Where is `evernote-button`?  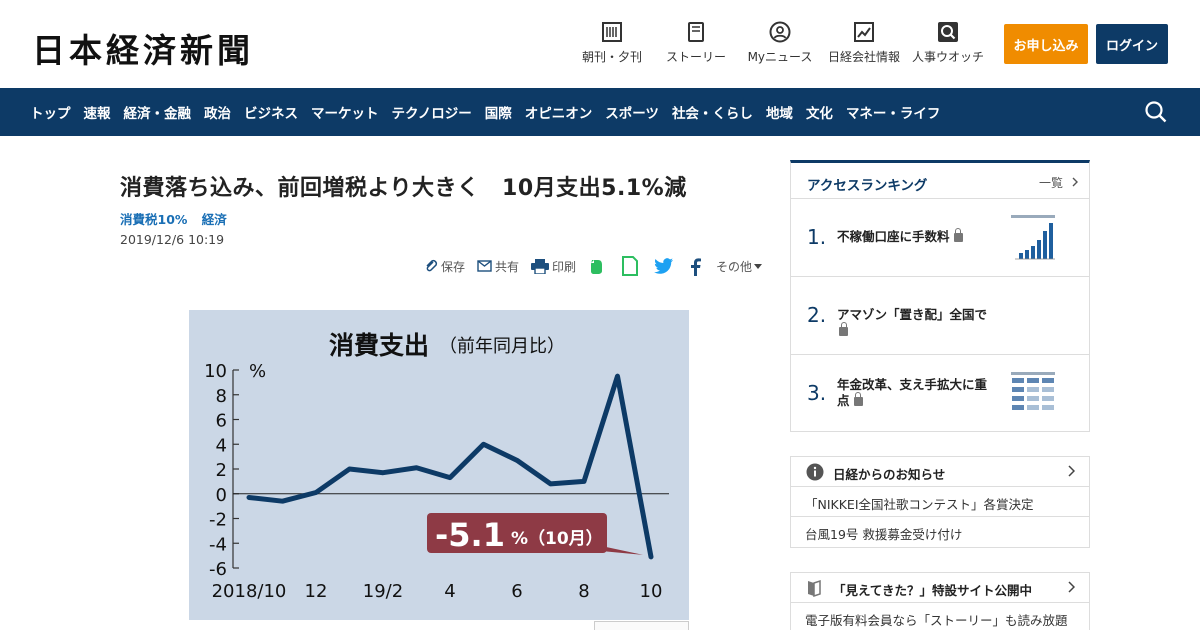
evernote-button is located at coordinates (598, 266).